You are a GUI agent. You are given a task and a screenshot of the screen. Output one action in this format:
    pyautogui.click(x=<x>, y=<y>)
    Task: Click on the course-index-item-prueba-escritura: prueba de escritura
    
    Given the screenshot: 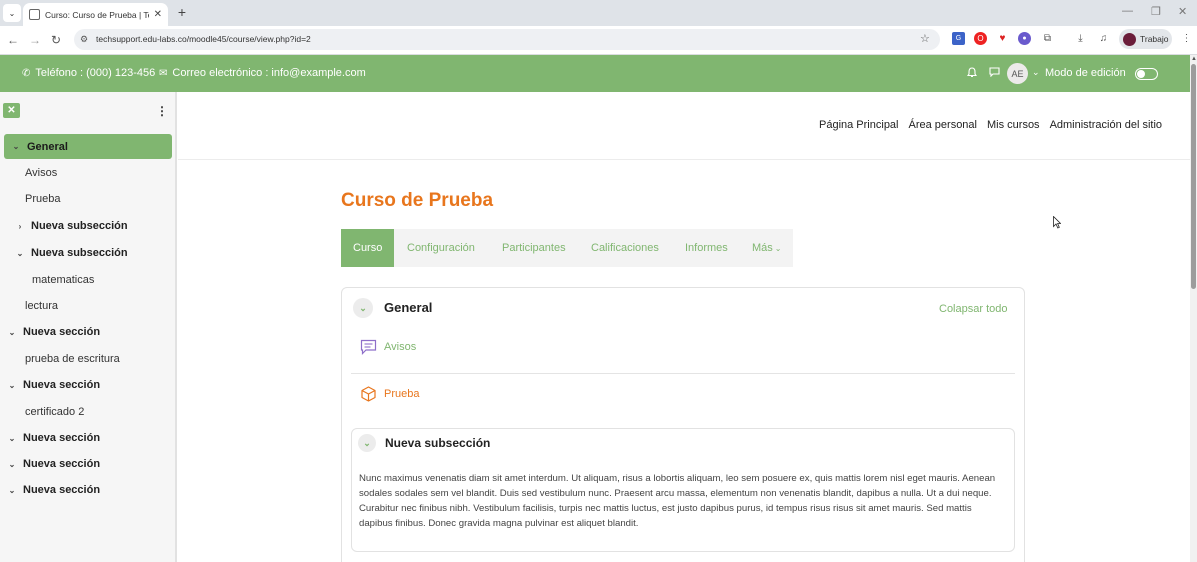 What is the action you would take?
    pyautogui.click(x=87, y=359)
    